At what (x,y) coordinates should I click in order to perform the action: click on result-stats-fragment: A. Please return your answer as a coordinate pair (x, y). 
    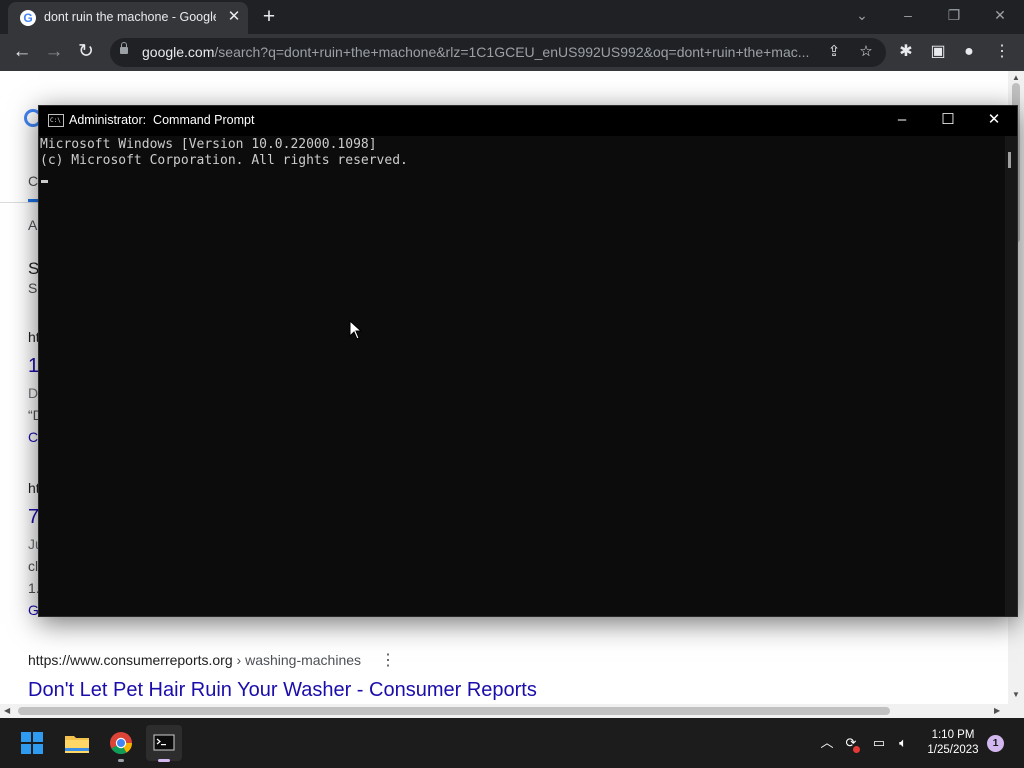
    Looking at the image, I should click on (33, 225).